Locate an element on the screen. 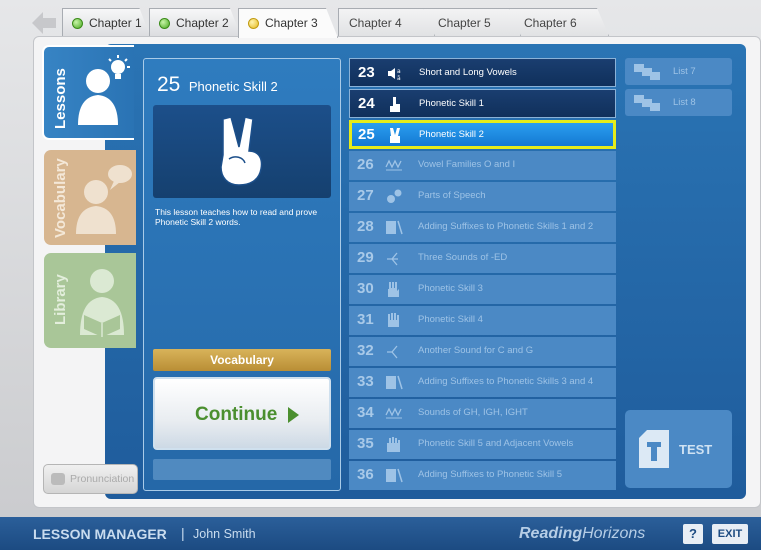 The width and height of the screenshot is (761, 550). open-hand-icon is located at coordinates (393, 444).